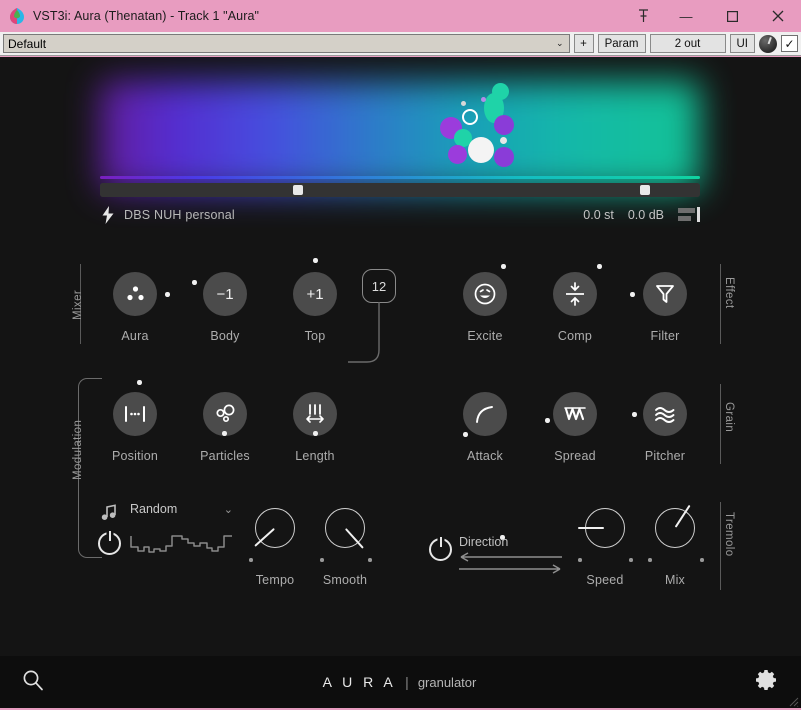 This screenshot has height=710, width=801. I want to click on direction-arrows-icon, so click(510, 564).